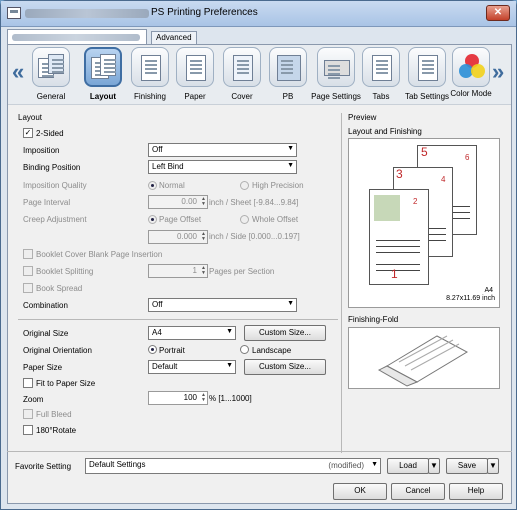 The width and height of the screenshot is (517, 510). What do you see at coordinates (336, 67) in the screenshot?
I see `page-settings-icon` at bounding box center [336, 67].